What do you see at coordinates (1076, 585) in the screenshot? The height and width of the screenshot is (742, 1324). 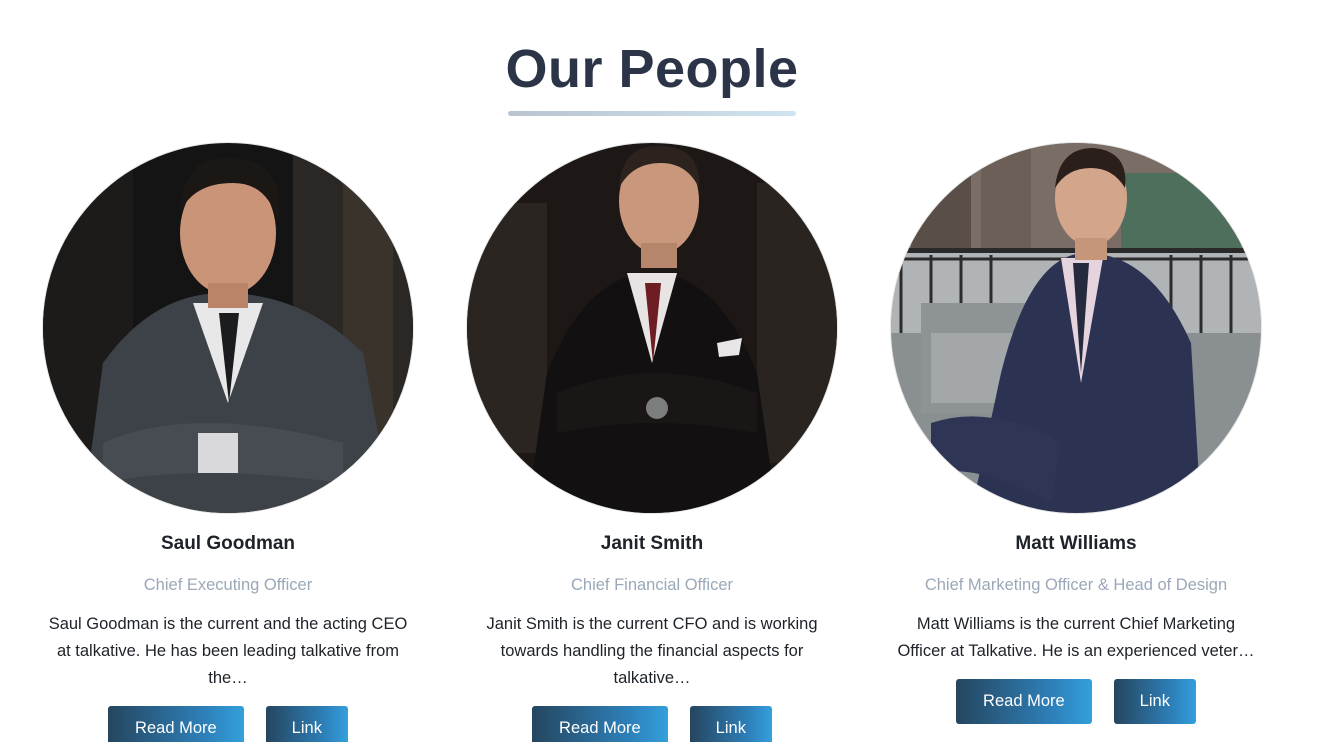 I see `person-role: Chief Marketing Officer & Head of Design` at bounding box center [1076, 585].